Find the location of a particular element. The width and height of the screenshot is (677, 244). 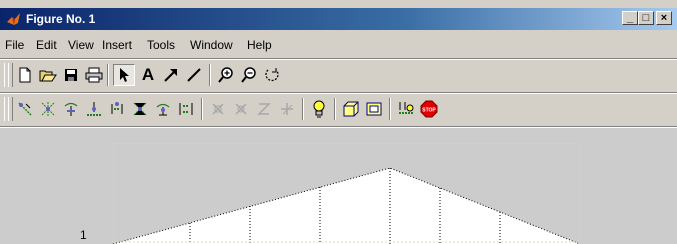

insert-text-icon: A is located at coordinates (148, 74).